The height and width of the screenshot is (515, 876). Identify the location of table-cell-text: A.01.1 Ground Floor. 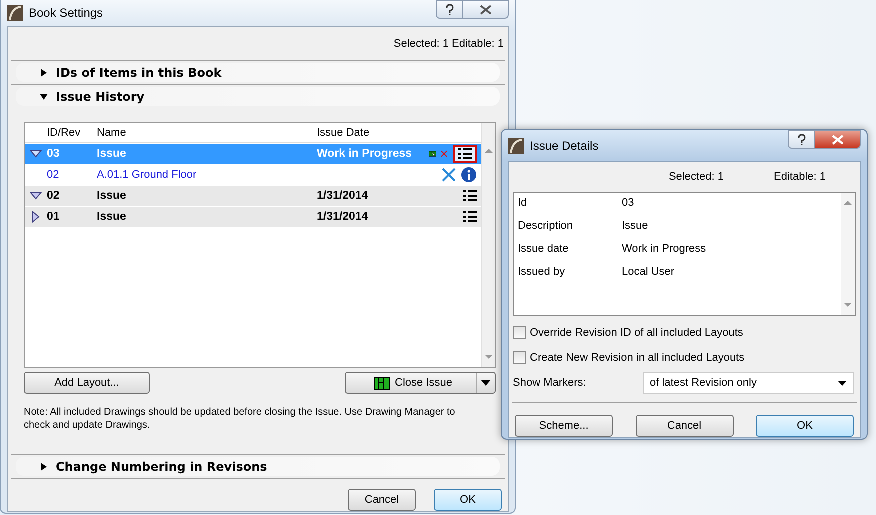
(147, 175).